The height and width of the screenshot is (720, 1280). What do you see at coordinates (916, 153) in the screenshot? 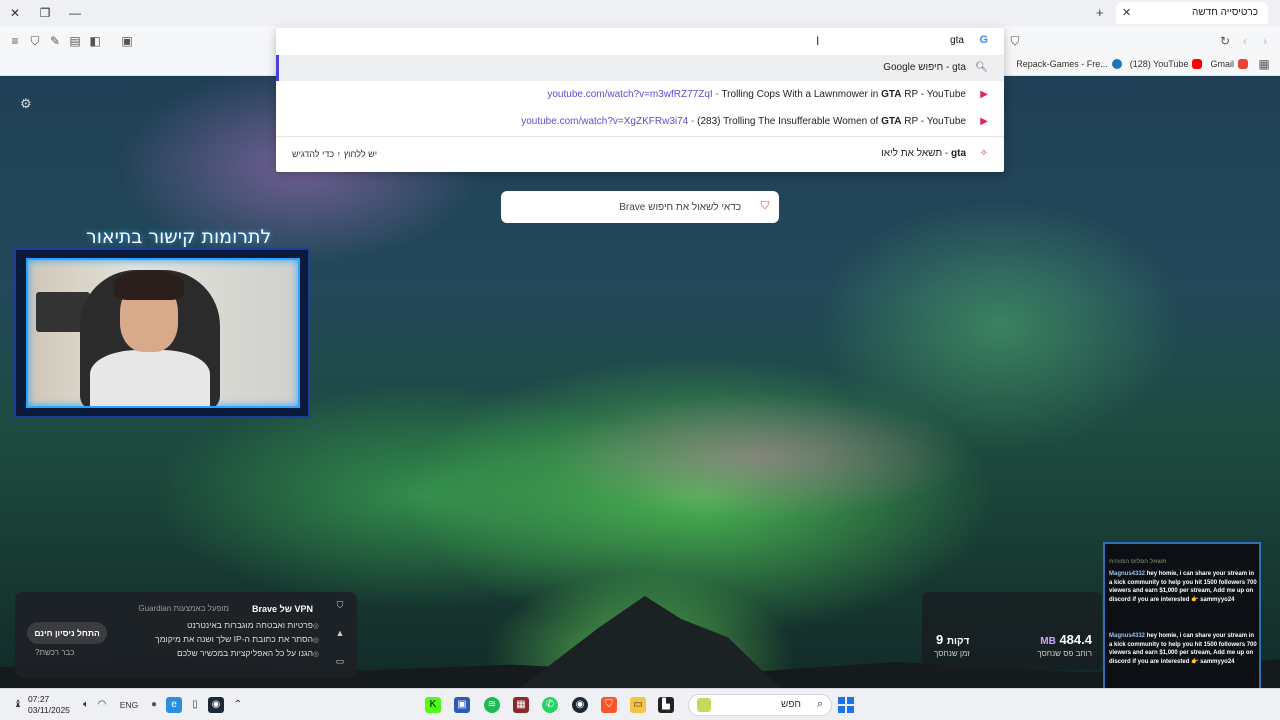
I see `suggestion-title: - תשאל את ליאו` at bounding box center [916, 153].